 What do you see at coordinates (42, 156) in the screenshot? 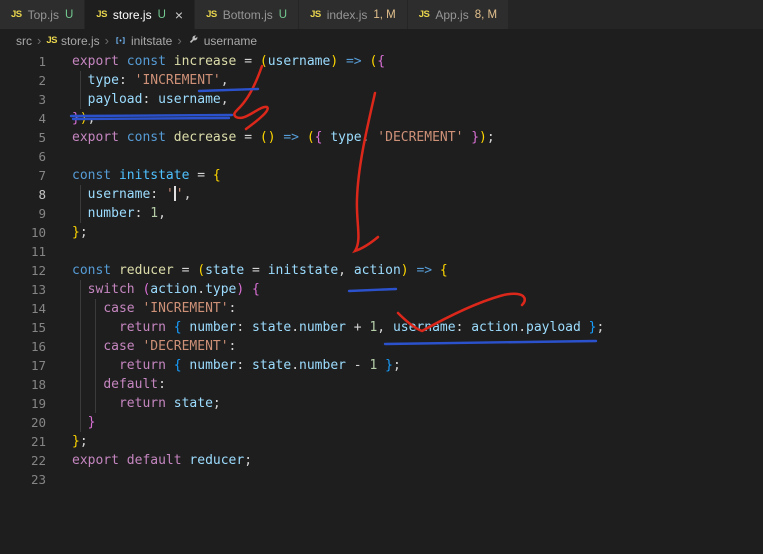
I see `line-number: 6` at bounding box center [42, 156].